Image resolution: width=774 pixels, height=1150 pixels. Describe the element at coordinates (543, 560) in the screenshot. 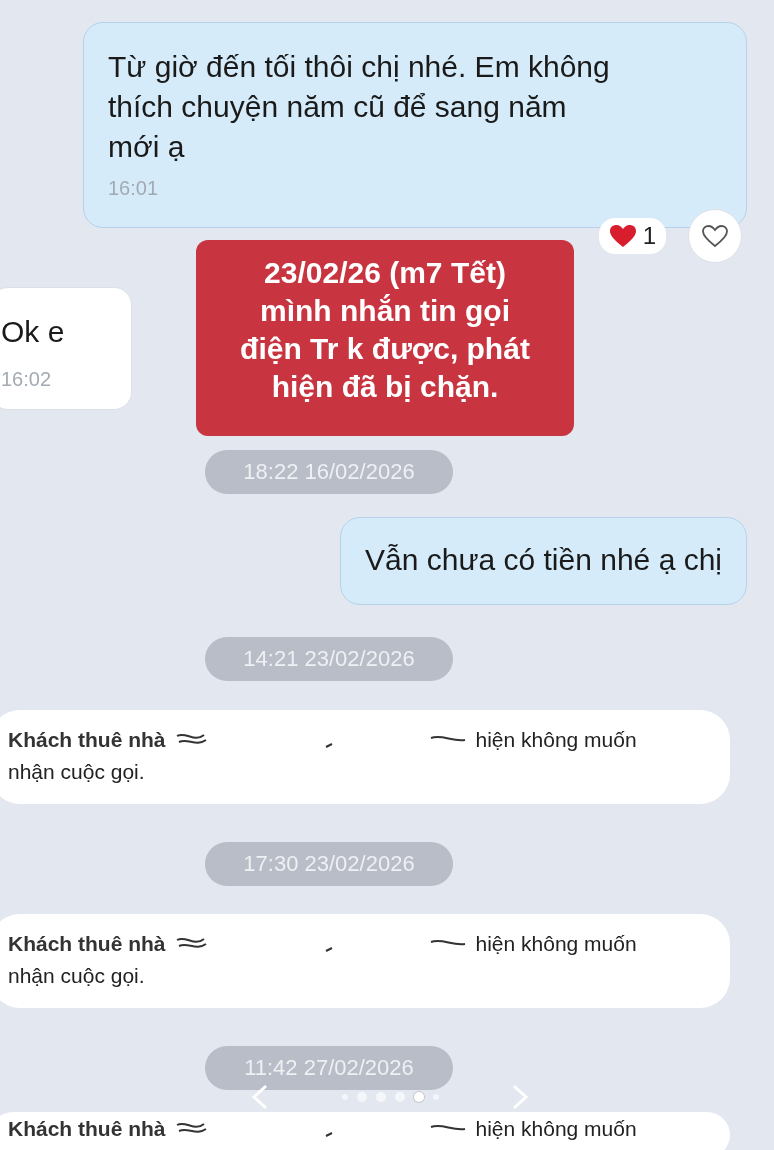

I see `message-text: Vẫn chưa có tiền nhé ạ chị` at that location.